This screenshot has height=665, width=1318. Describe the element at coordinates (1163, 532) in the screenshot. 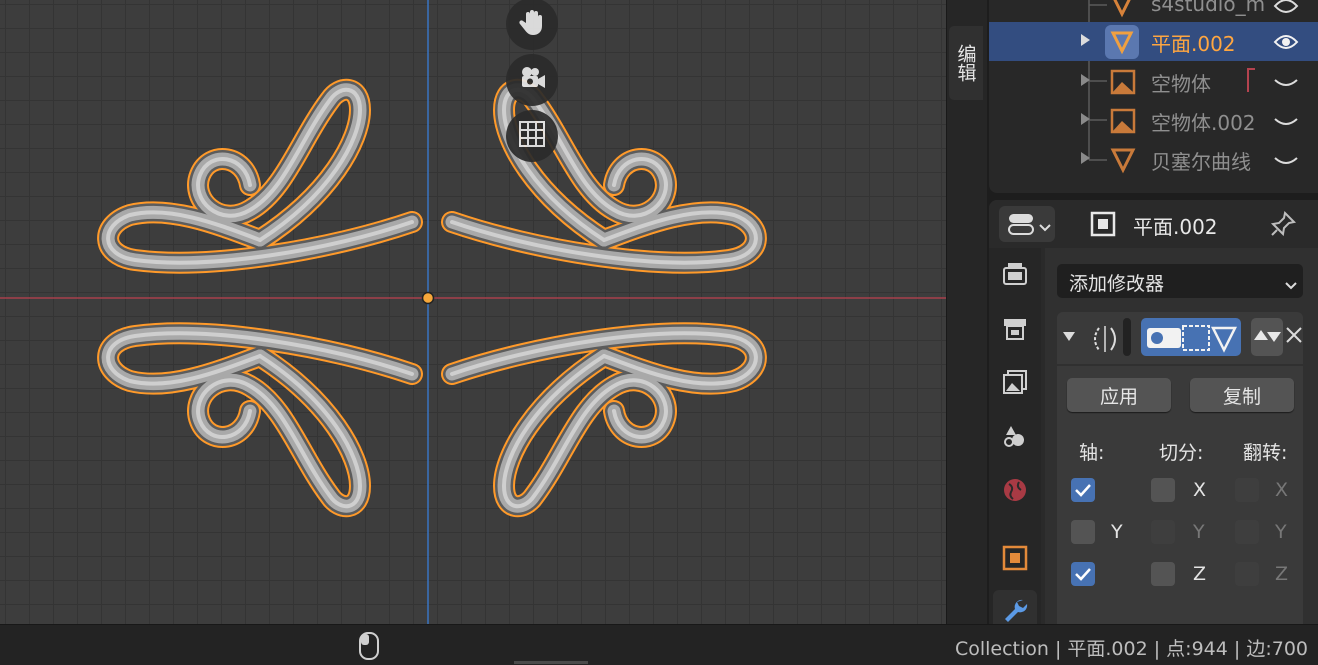

I see `bisect-y-checkbox` at that location.